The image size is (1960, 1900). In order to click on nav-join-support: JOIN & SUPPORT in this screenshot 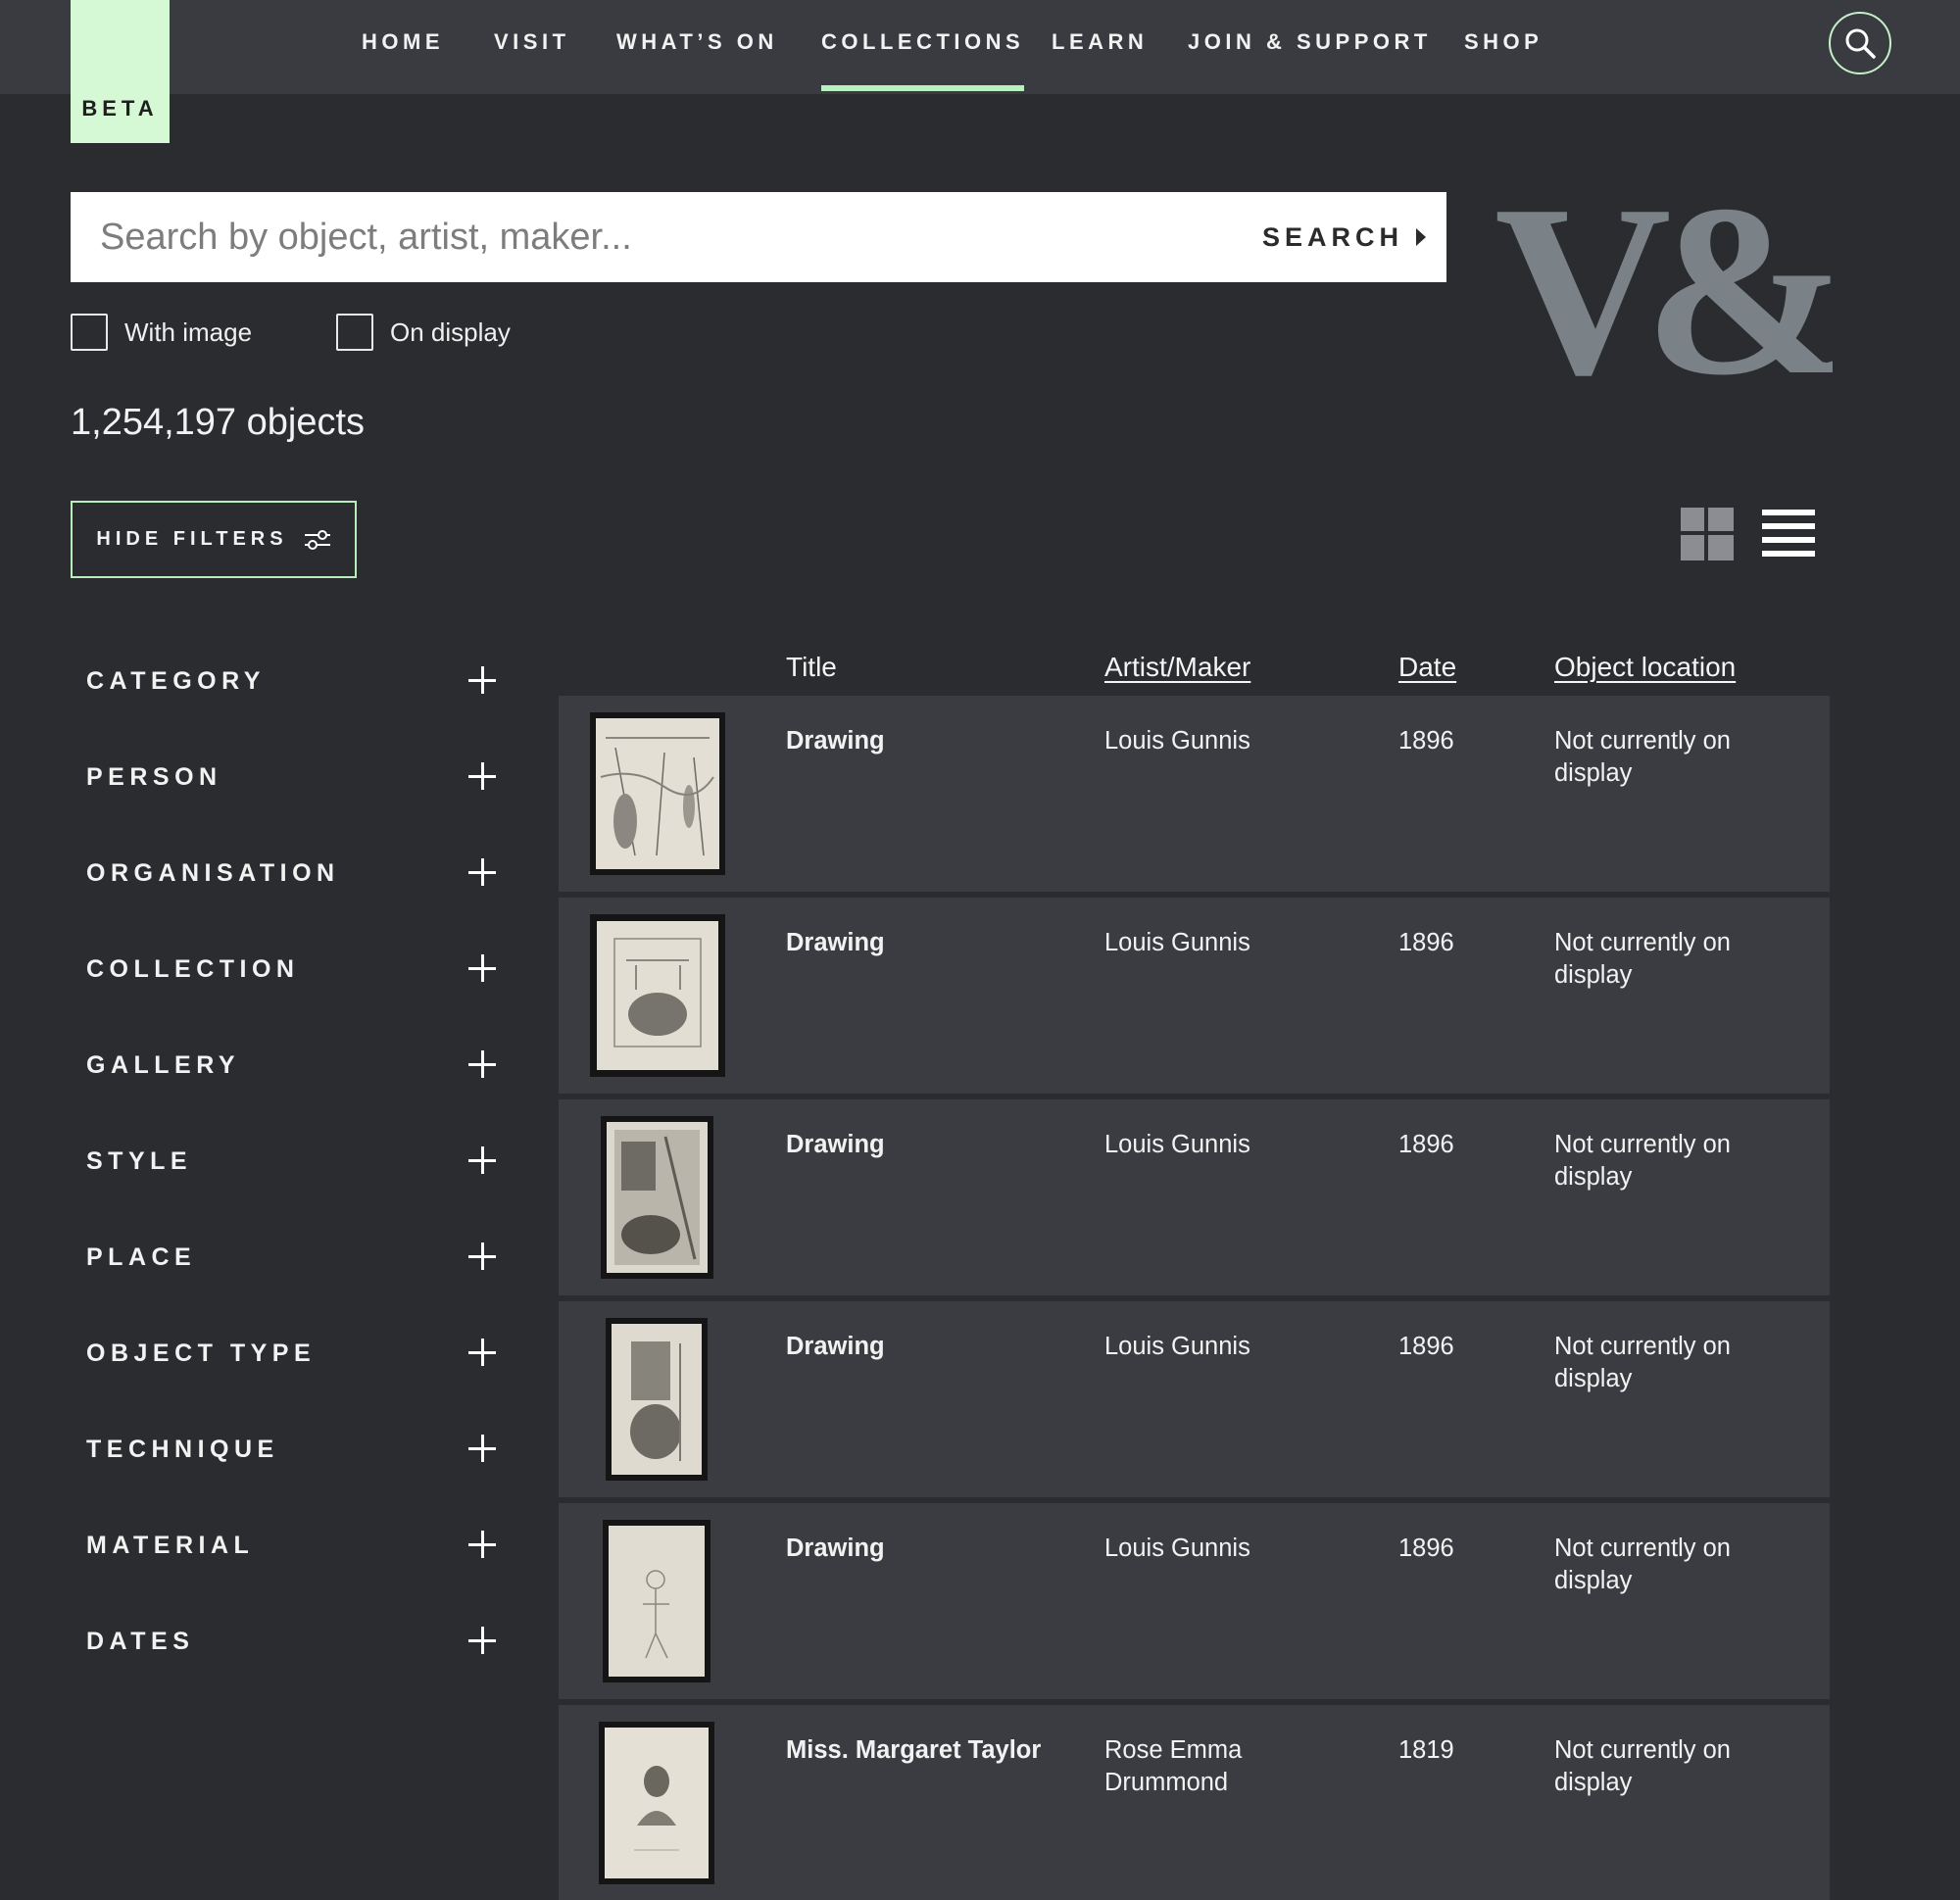, I will do `click(1310, 62)`.